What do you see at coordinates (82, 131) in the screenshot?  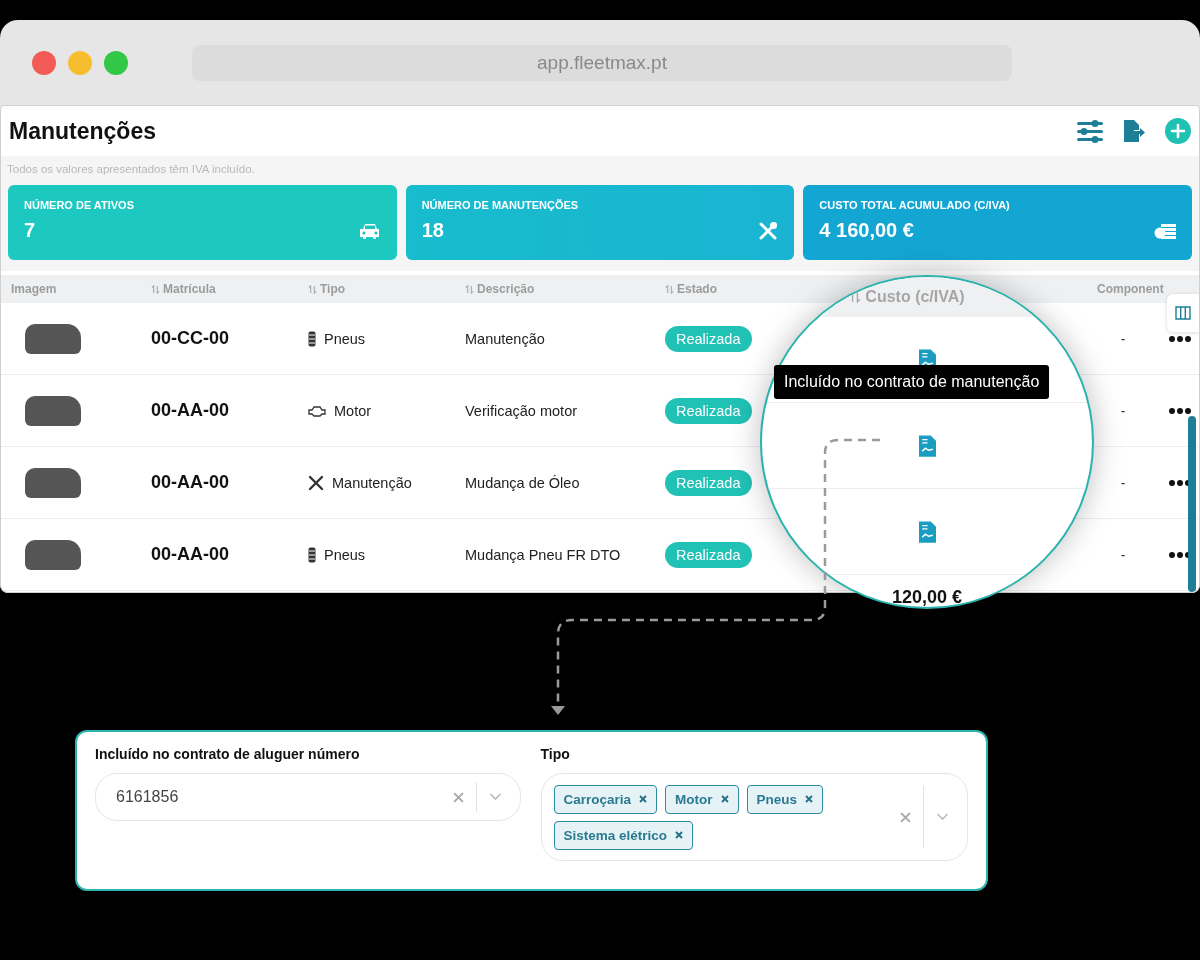 I see `page-title: Manutenções` at bounding box center [82, 131].